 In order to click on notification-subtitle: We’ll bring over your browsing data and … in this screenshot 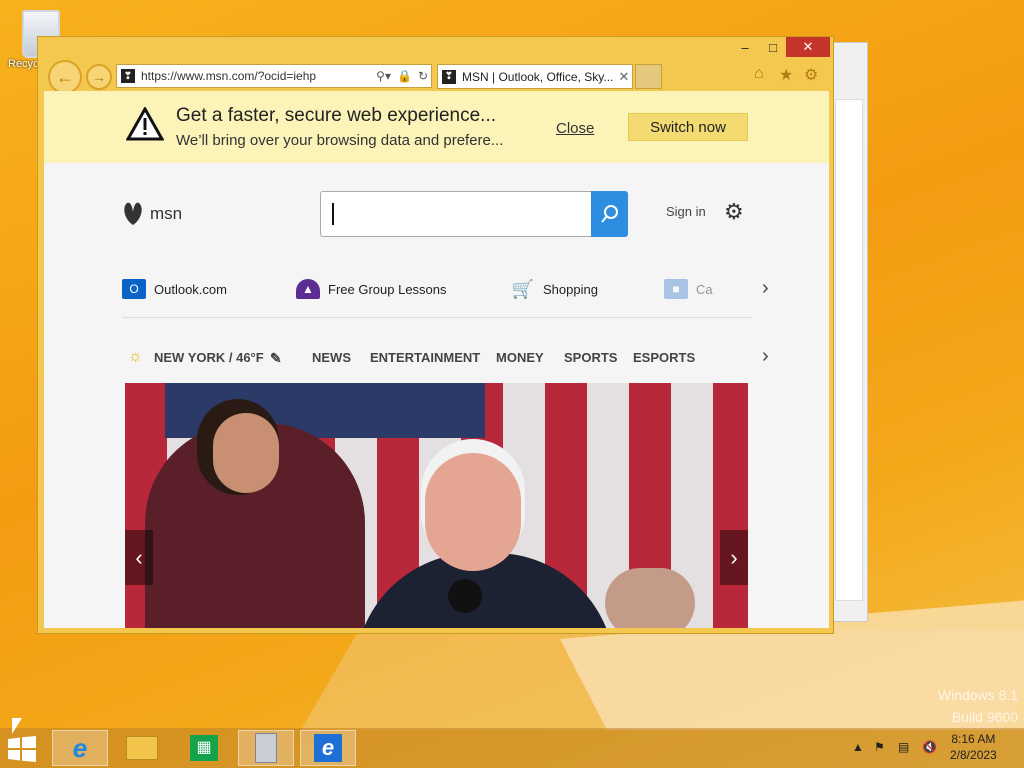, I will do `click(340, 140)`.